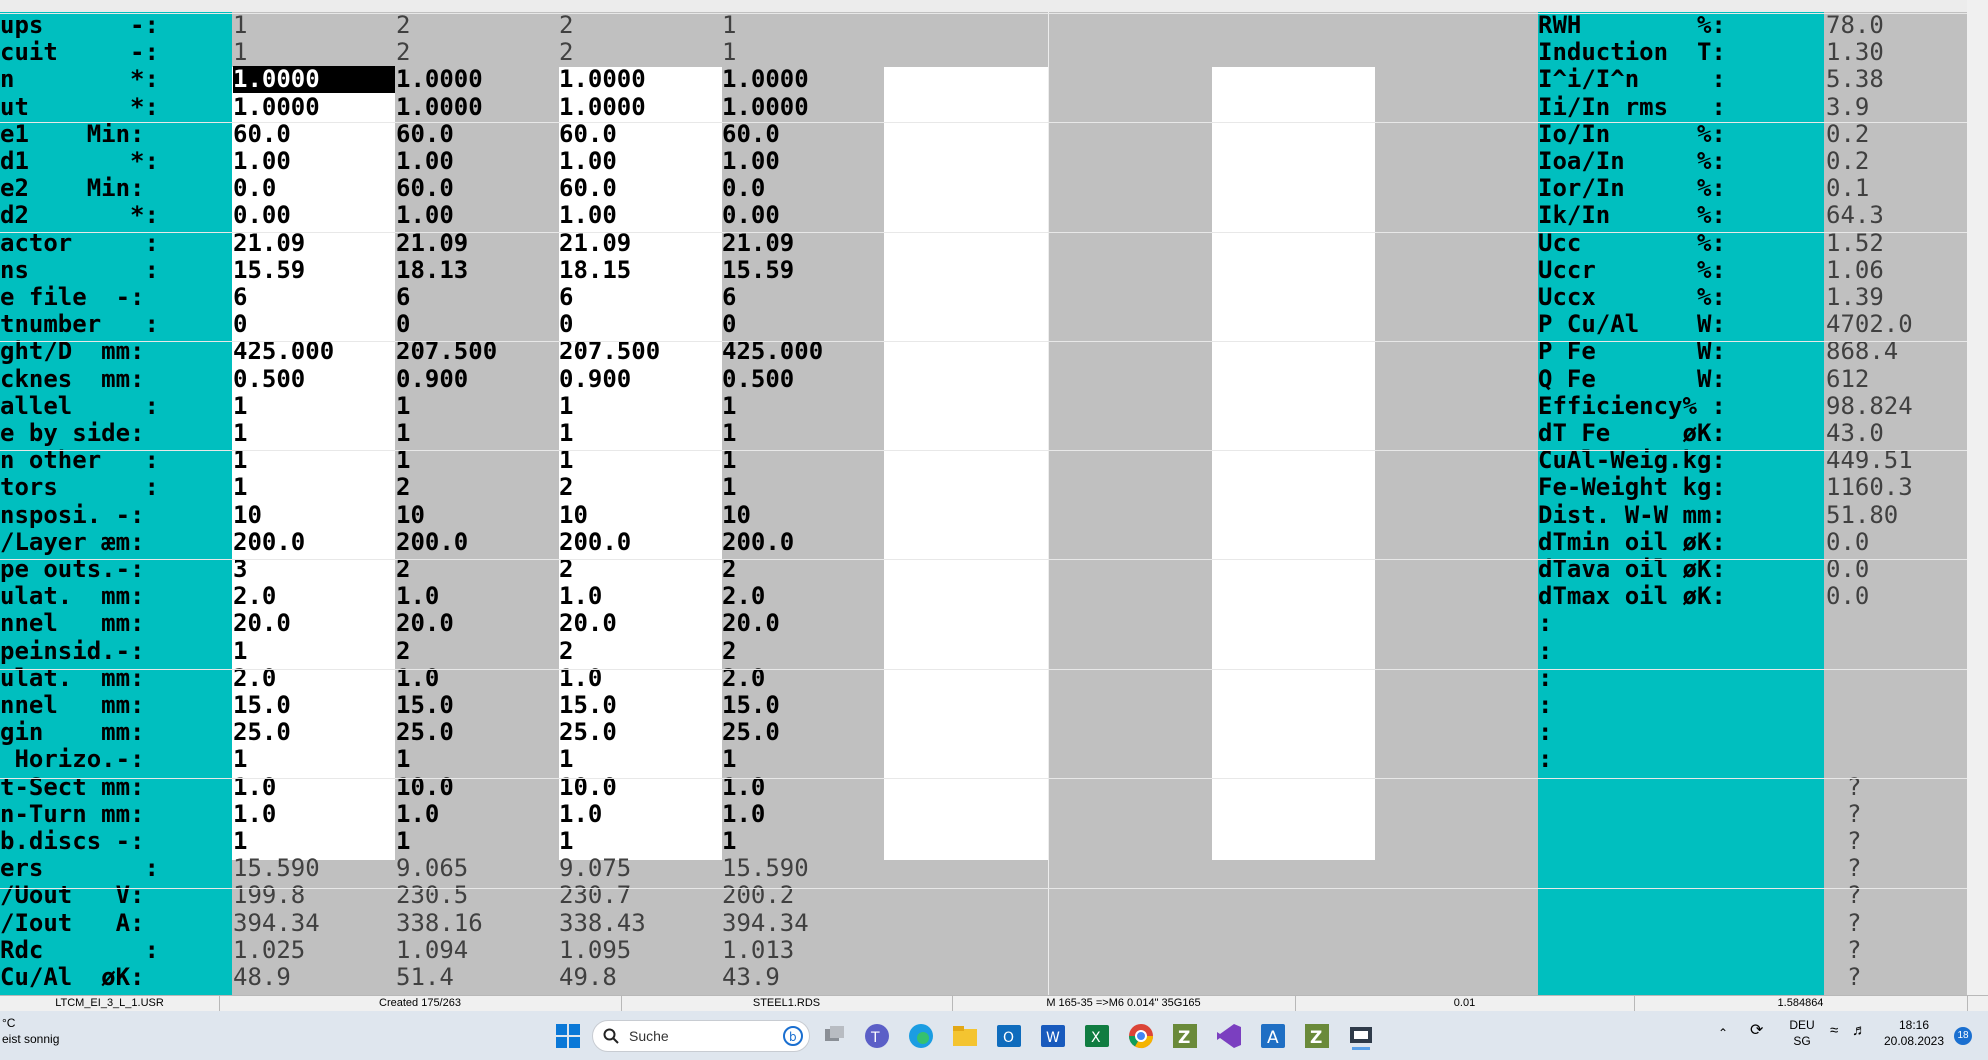 Image resolution: width=1988 pixels, height=1060 pixels. I want to click on wifi-icon: ≈, so click(1834, 1031).